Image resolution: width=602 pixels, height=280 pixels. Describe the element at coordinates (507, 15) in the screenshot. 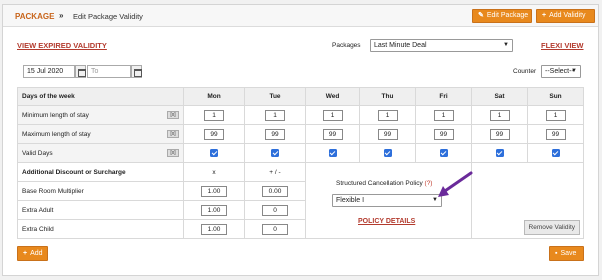

I see `edit-package-label: Edit Package` at that location.